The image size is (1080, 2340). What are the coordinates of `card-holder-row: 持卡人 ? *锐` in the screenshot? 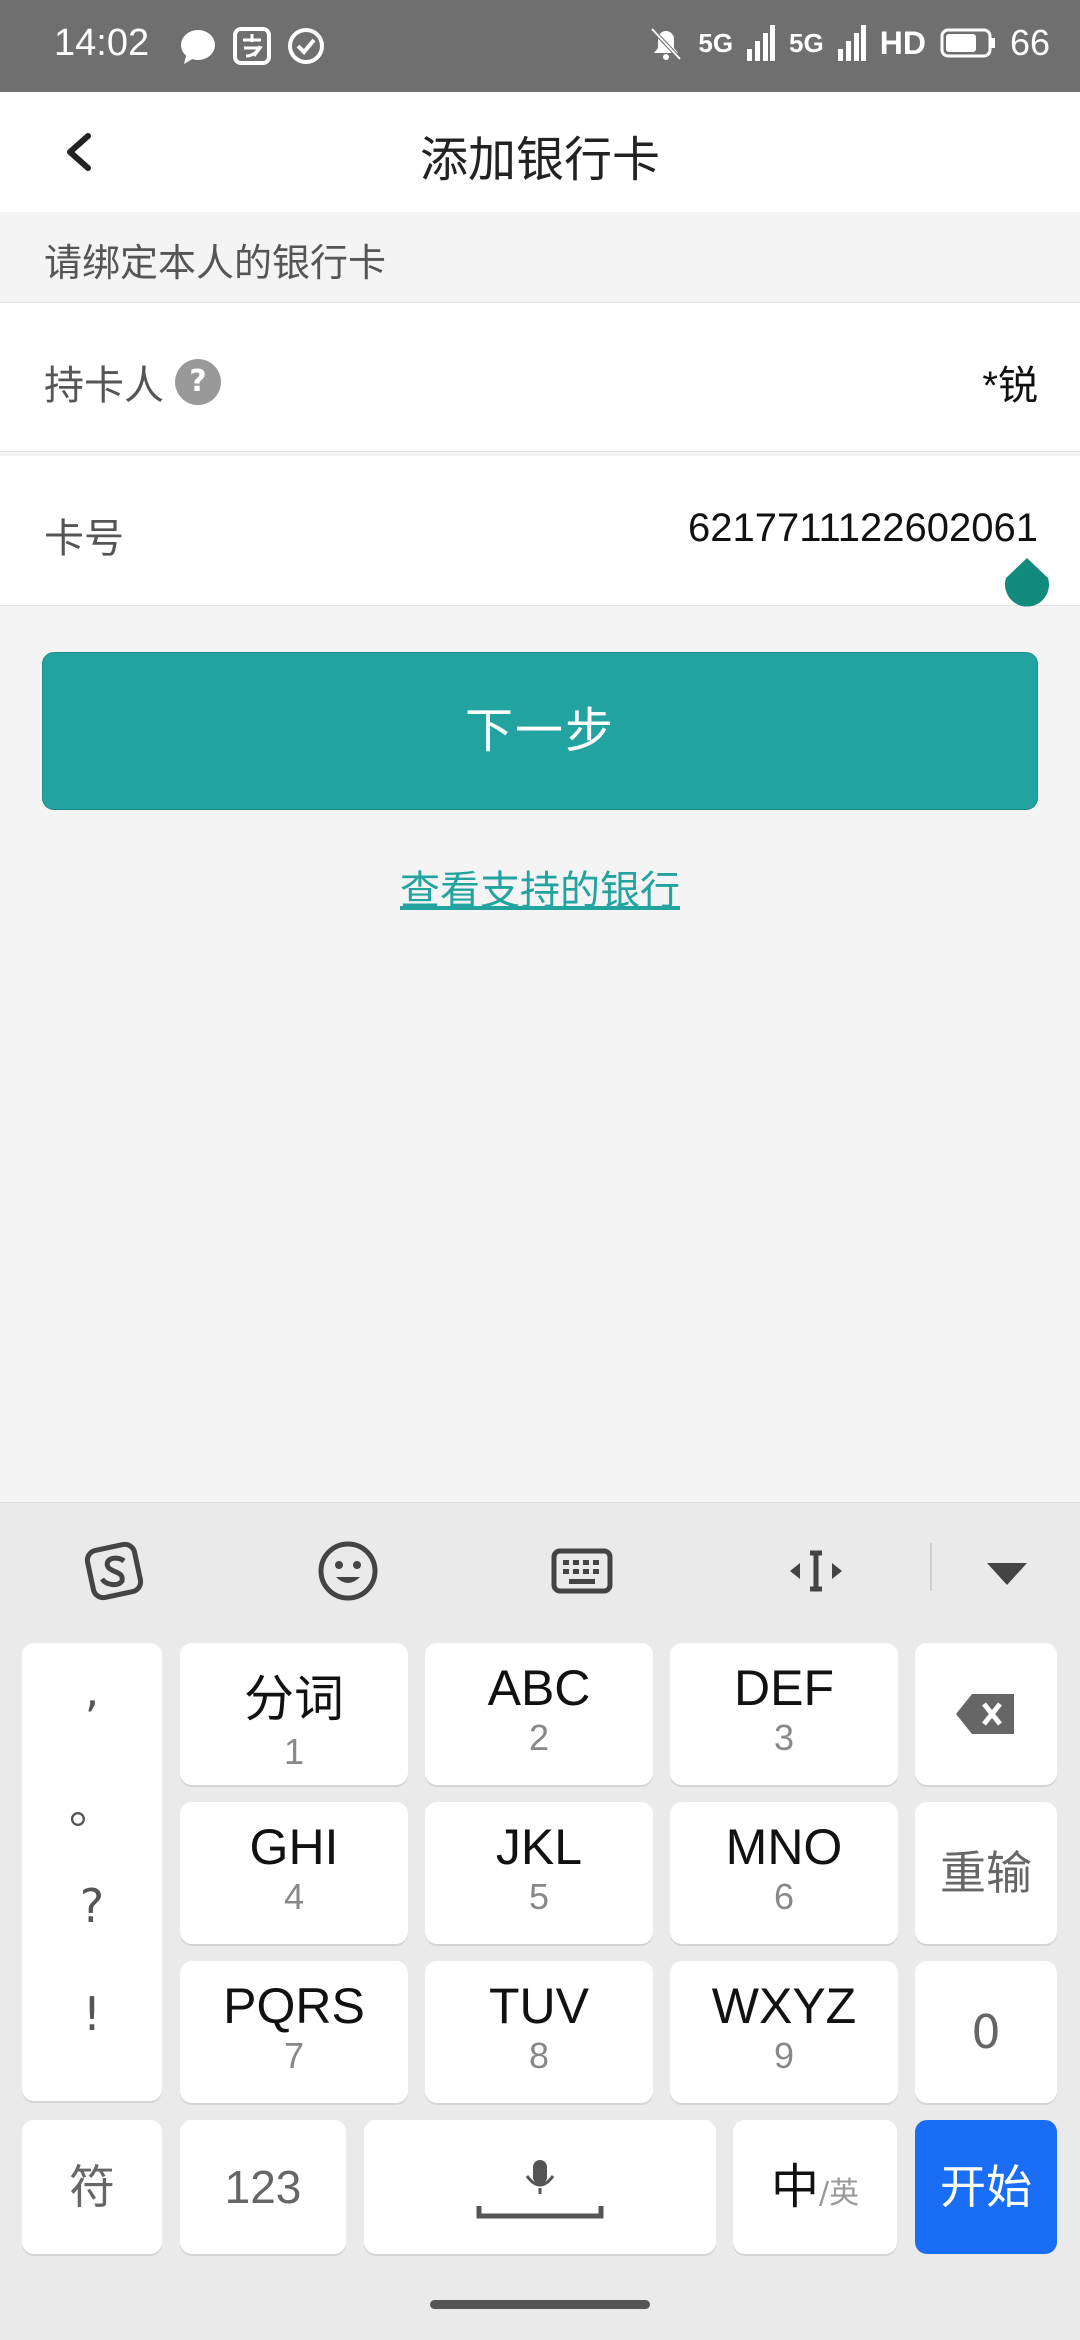 It's located at (540, 377).